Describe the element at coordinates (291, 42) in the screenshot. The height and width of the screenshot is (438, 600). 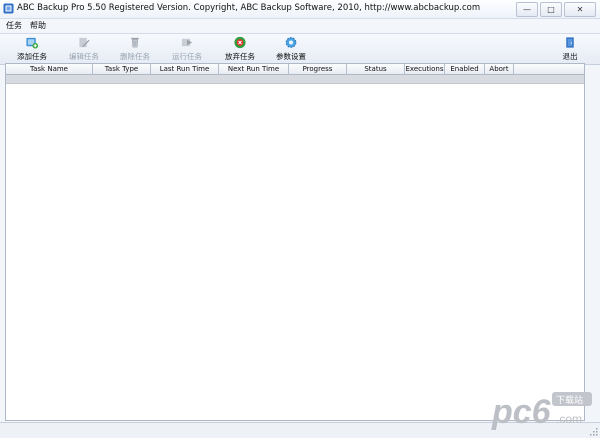
I see `gear-icon` at that location.